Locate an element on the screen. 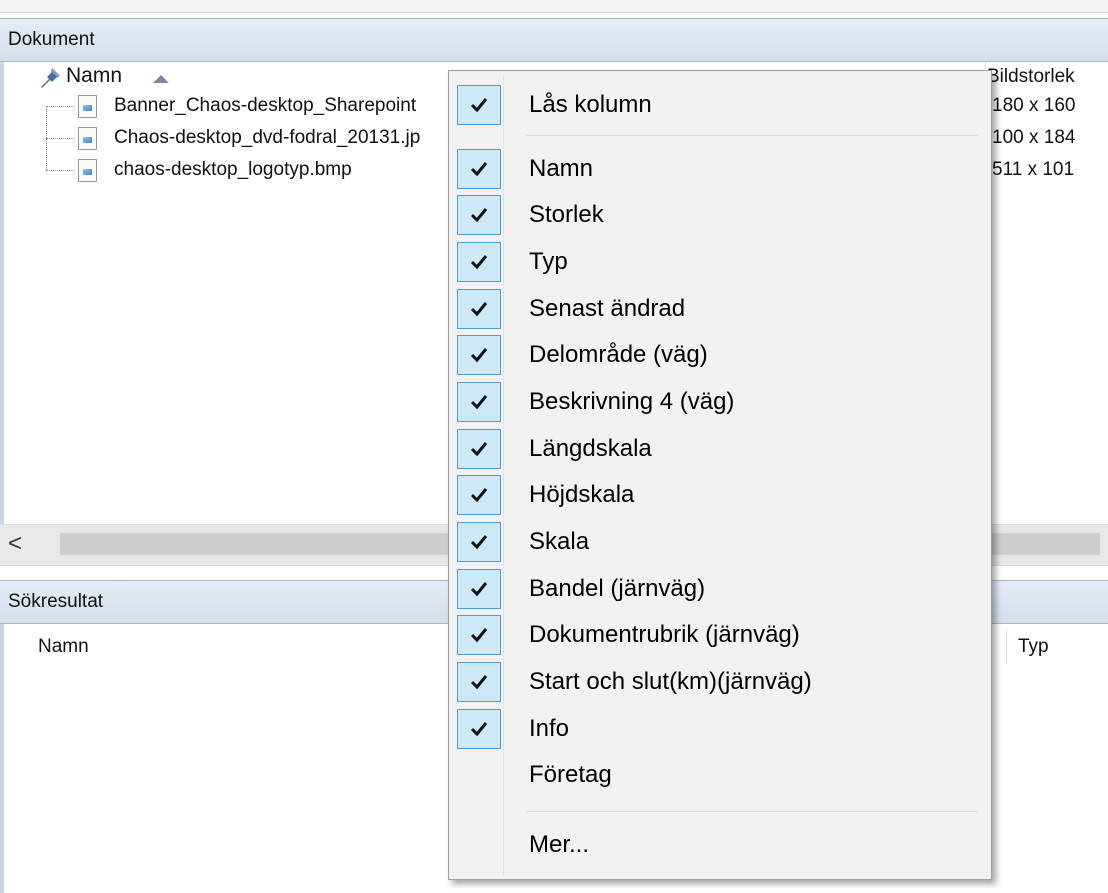 This screenshot has height=893, width=1108. menu-item-storlek: Storlek is located at coordinates (720, 215).